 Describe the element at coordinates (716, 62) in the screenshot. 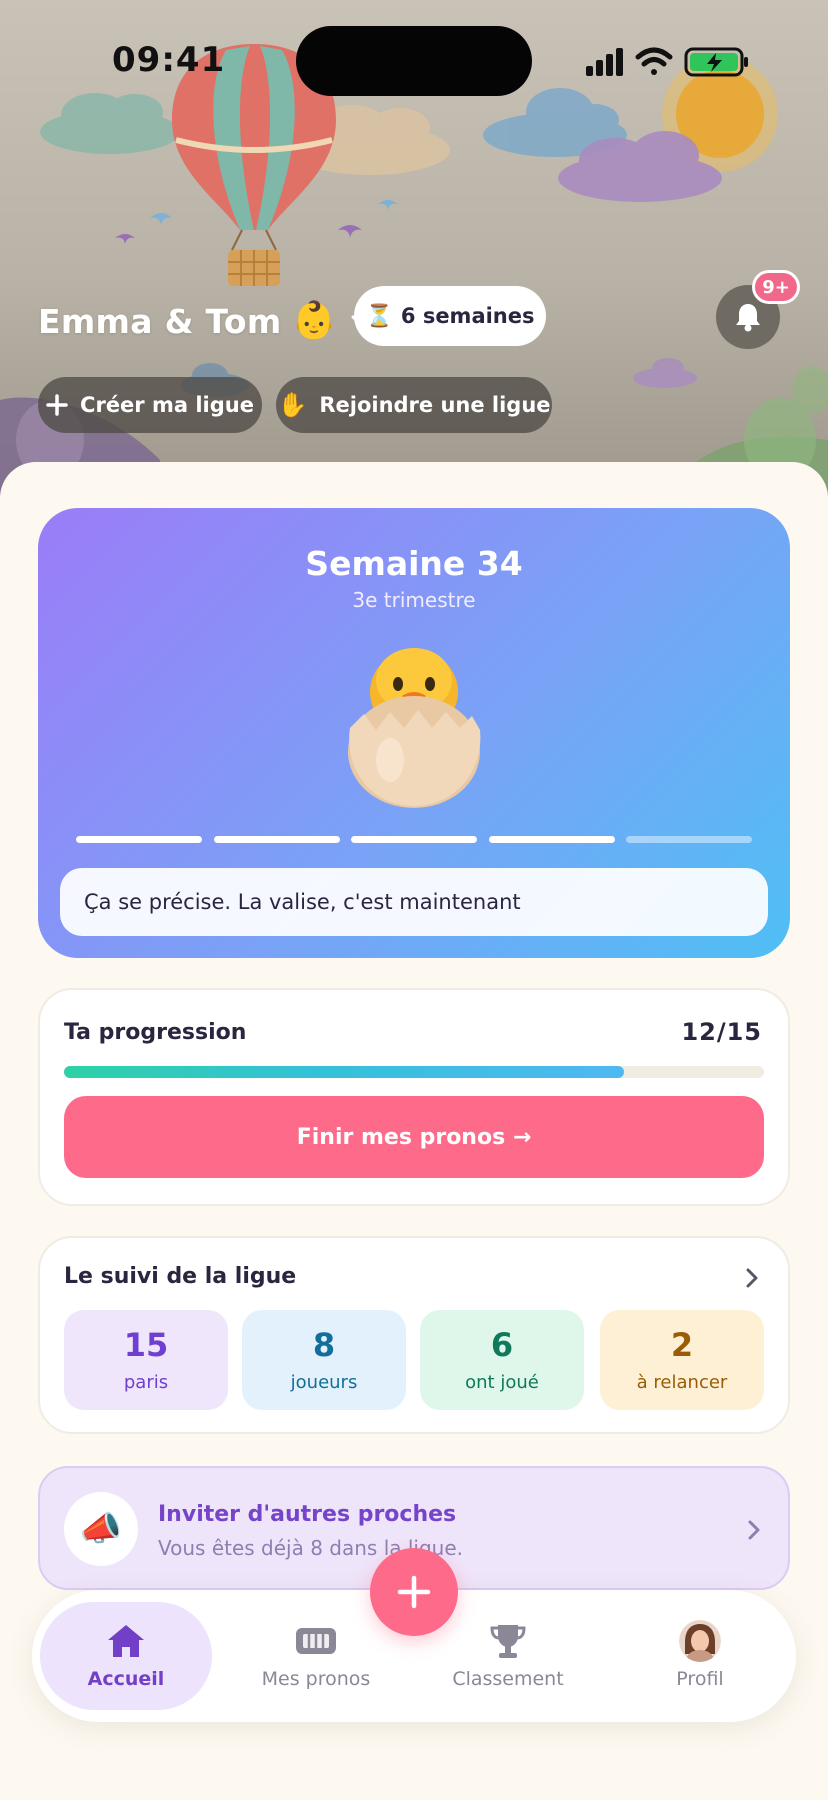

I see `battery-charging-icon` at that location.